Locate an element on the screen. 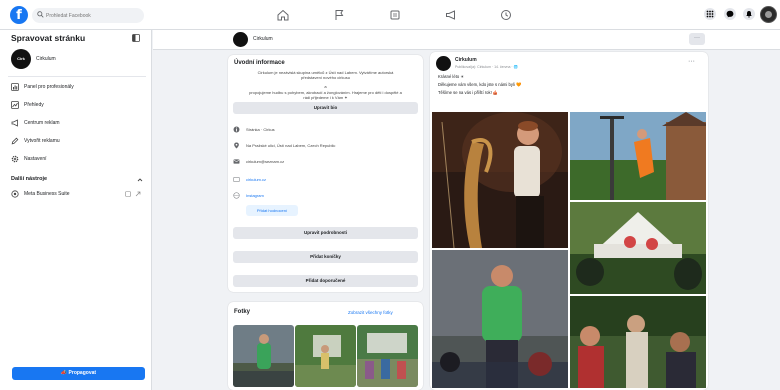  sidebar-item-label: Nastavení is located at coordinates (35, 159).